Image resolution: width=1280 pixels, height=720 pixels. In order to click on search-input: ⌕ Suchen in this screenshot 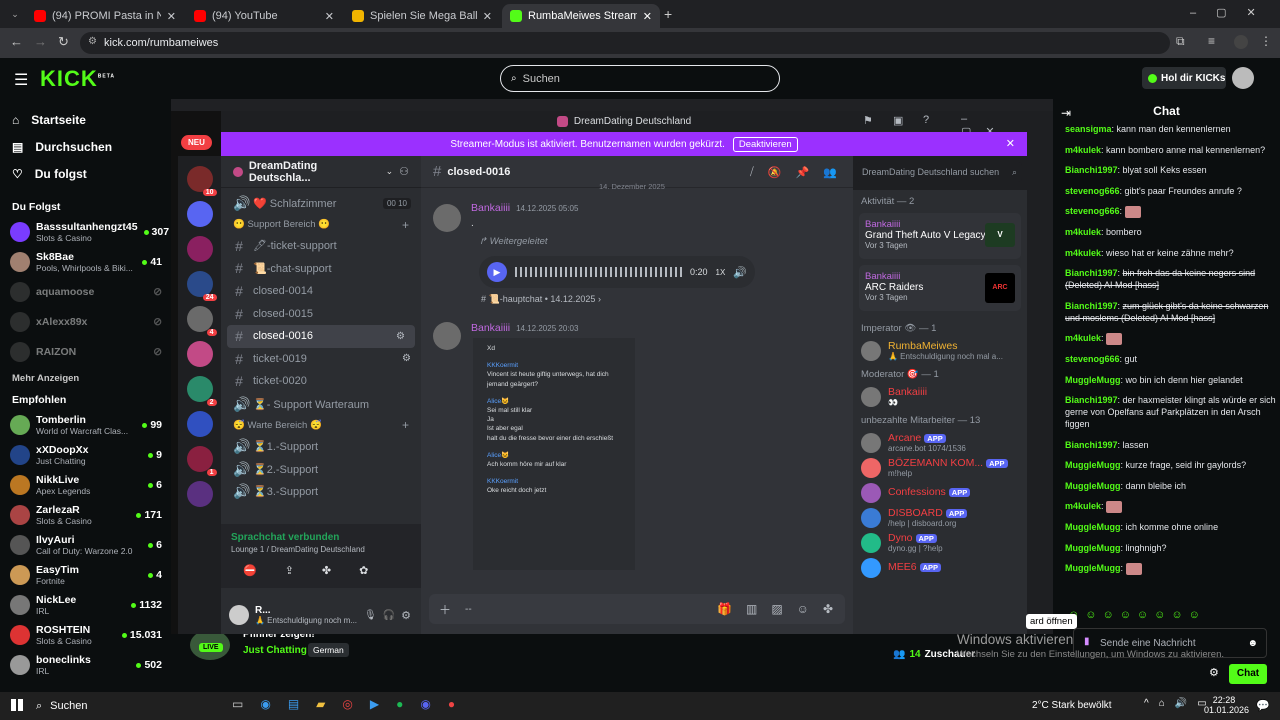, I will do `click(640, 78)`.